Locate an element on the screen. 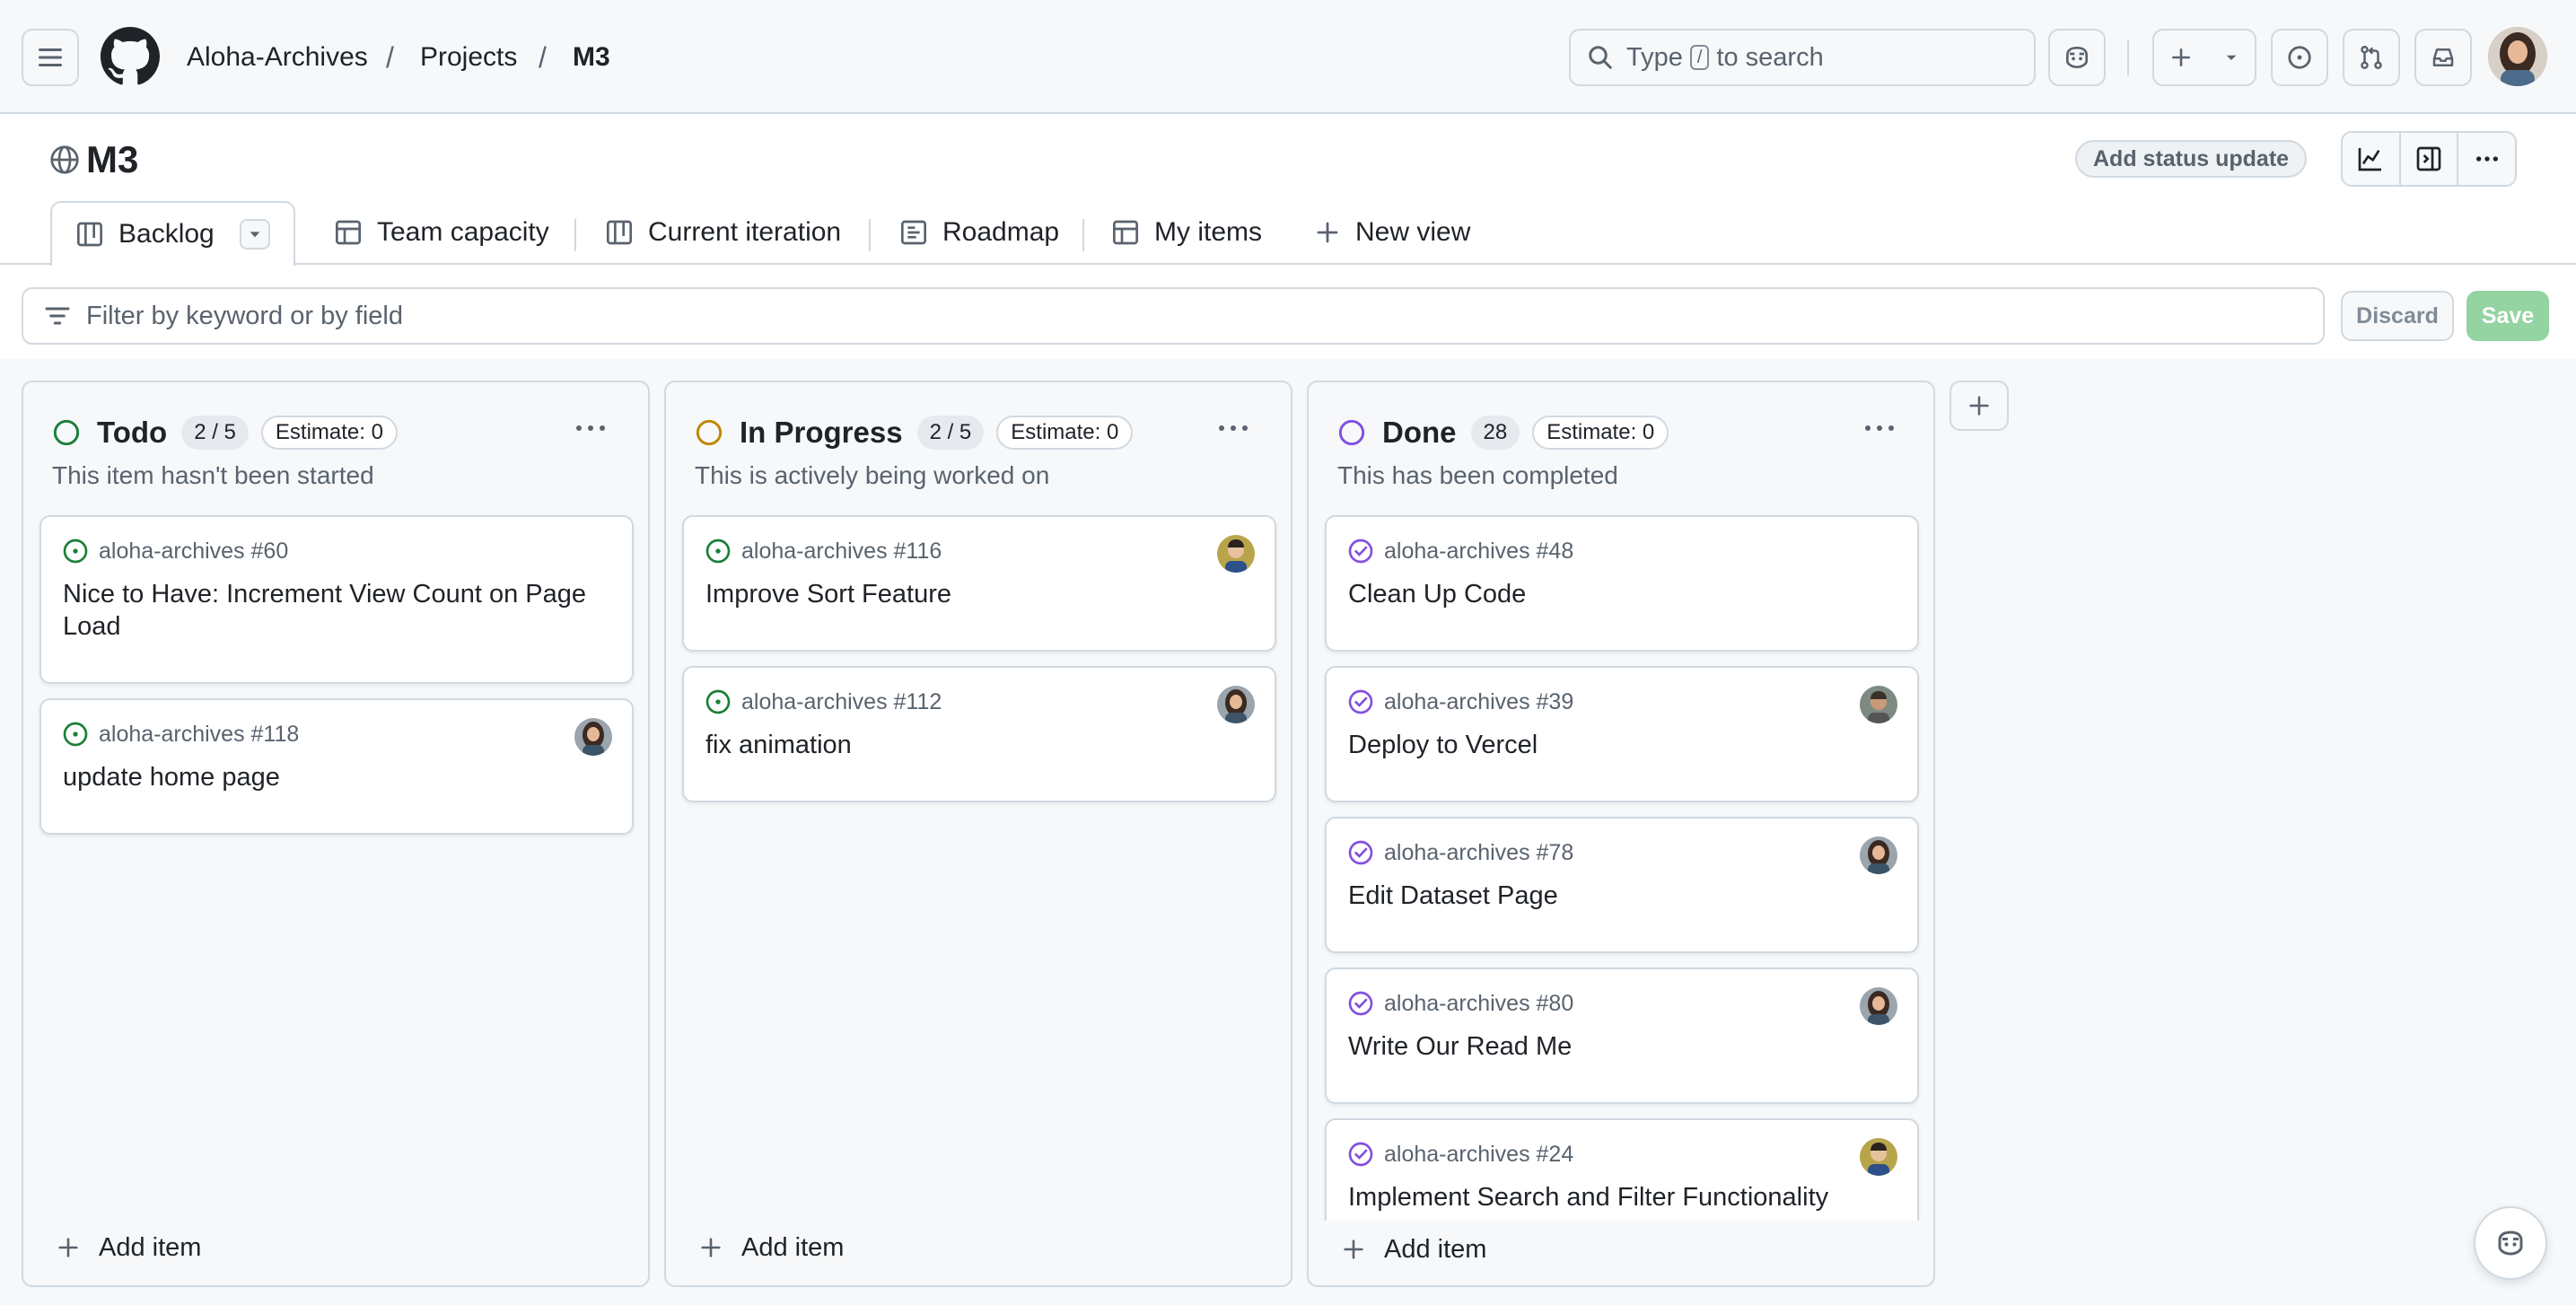  card-reference: aloha-archives #118 is located at coordinates (180, 734).